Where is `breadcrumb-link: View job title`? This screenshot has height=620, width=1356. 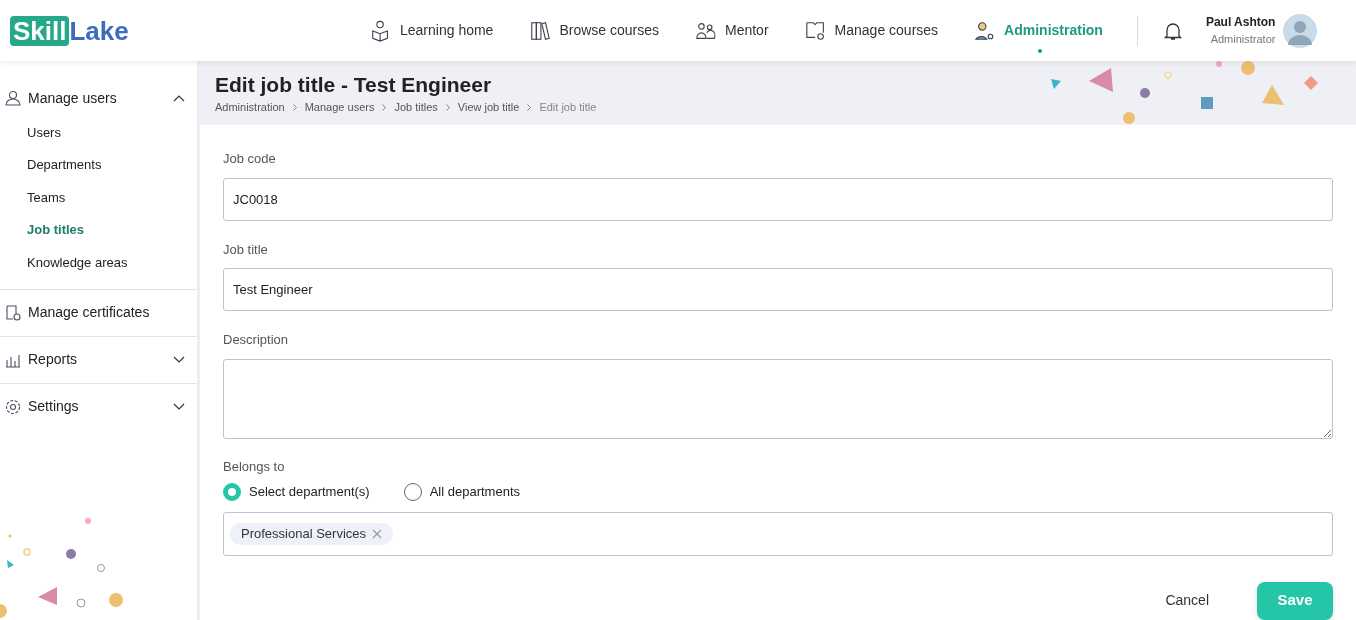 breadcrumb-link: View job title is located at coordinates (488, 107).